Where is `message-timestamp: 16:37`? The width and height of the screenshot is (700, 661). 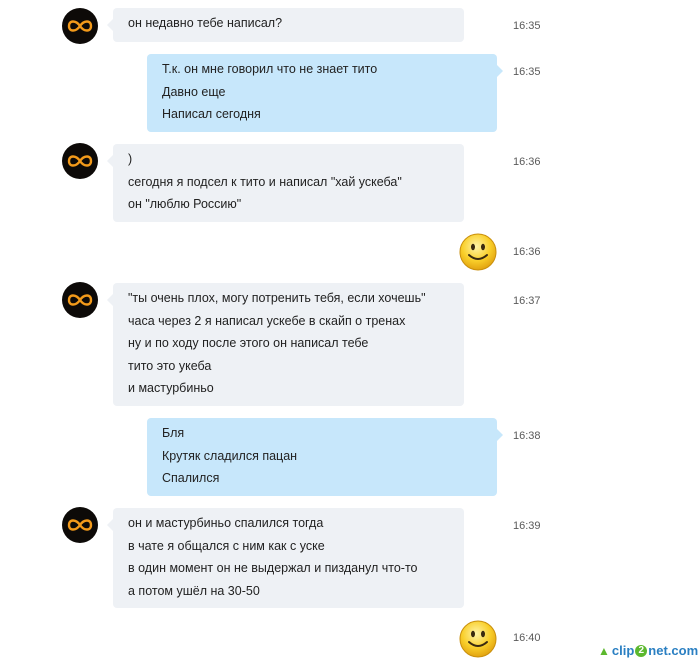 message-timestamp: 16:37 is located at coordinates (527, 301).